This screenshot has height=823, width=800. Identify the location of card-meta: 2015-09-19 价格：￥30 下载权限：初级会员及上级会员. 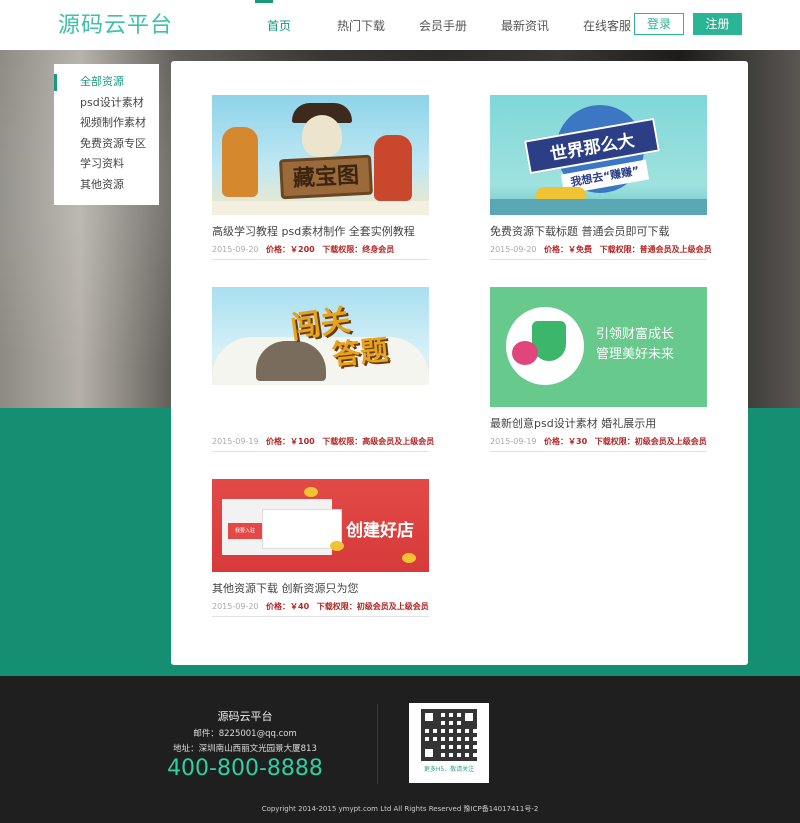
(598, 443).